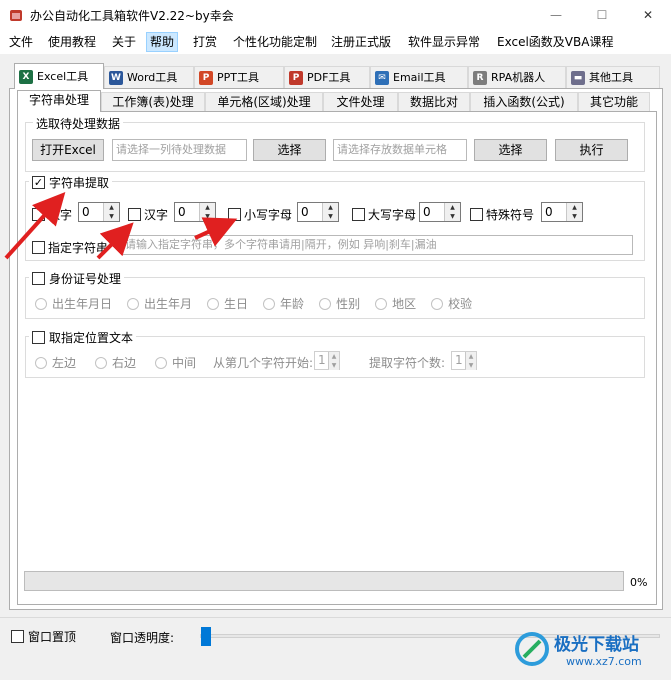 The height and width of the screenshot is (680, 671). What do you see at coordinates (476, 214) in the screenshot?
I see `special-checkbox` at bounding box center [476, 214].